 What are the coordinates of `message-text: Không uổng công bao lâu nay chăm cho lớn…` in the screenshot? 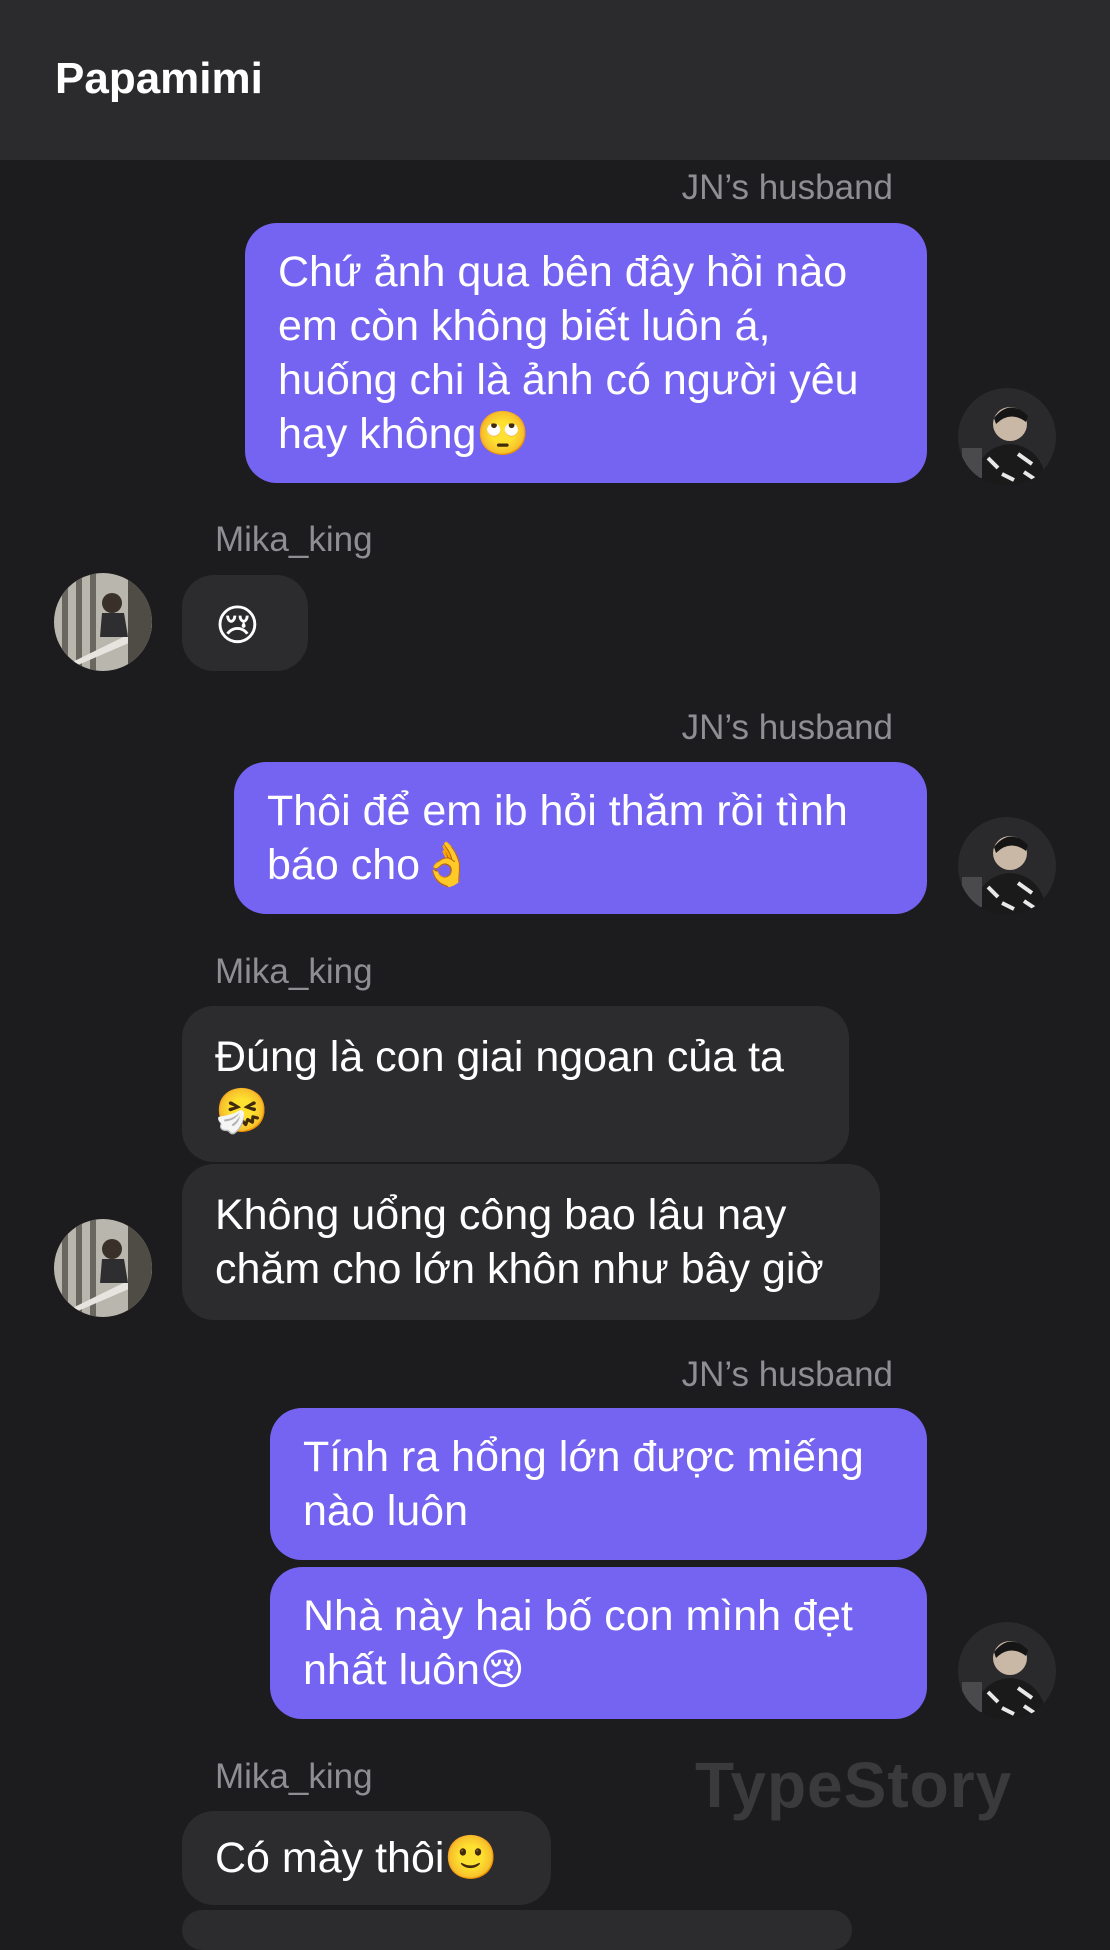 It's located at (519, 1242).